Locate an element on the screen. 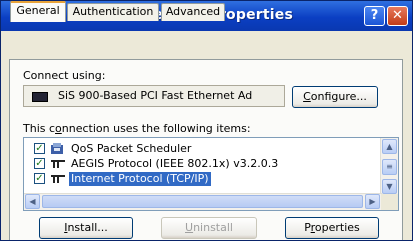  tab-authentication: Authentication is located at coordinates (113, 12).